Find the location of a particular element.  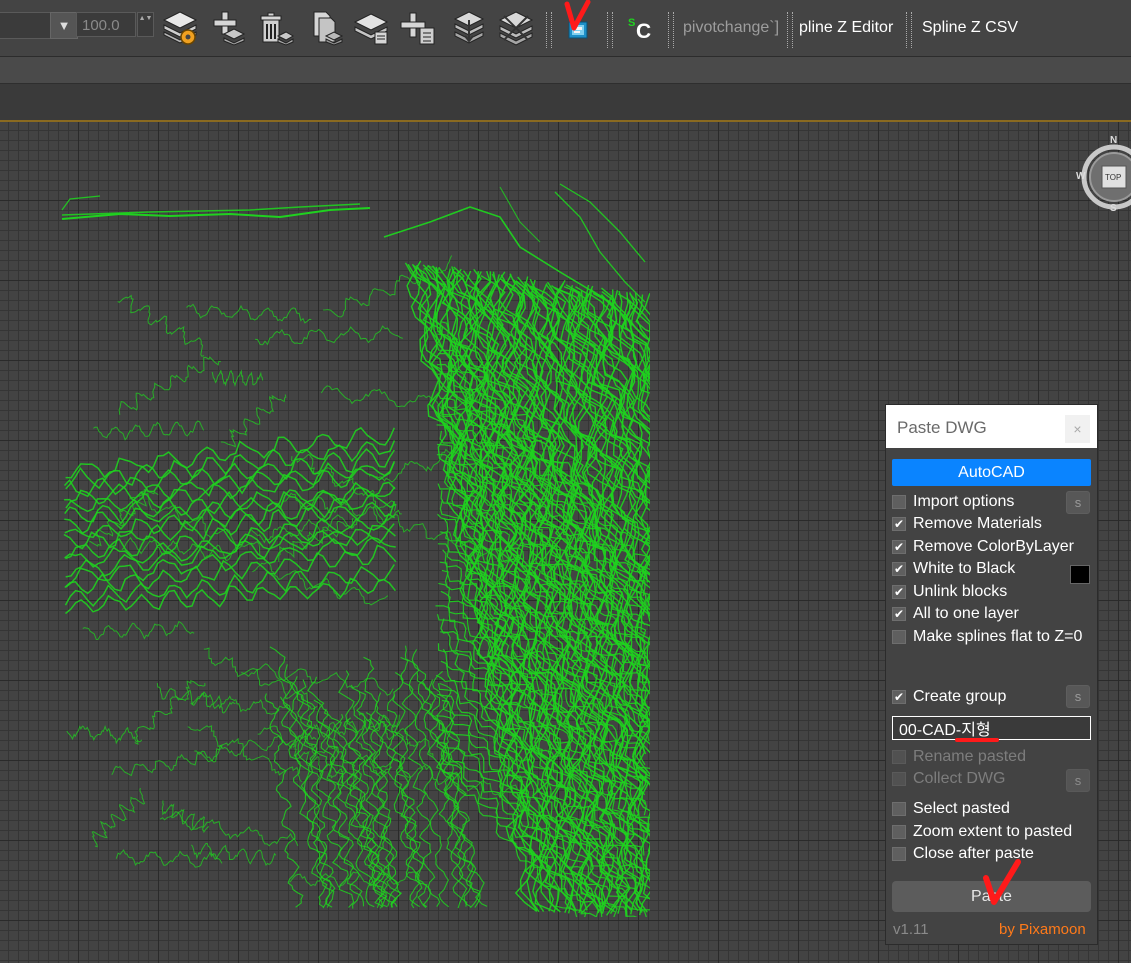

close-button: × is located at coordinates (1077, 429).